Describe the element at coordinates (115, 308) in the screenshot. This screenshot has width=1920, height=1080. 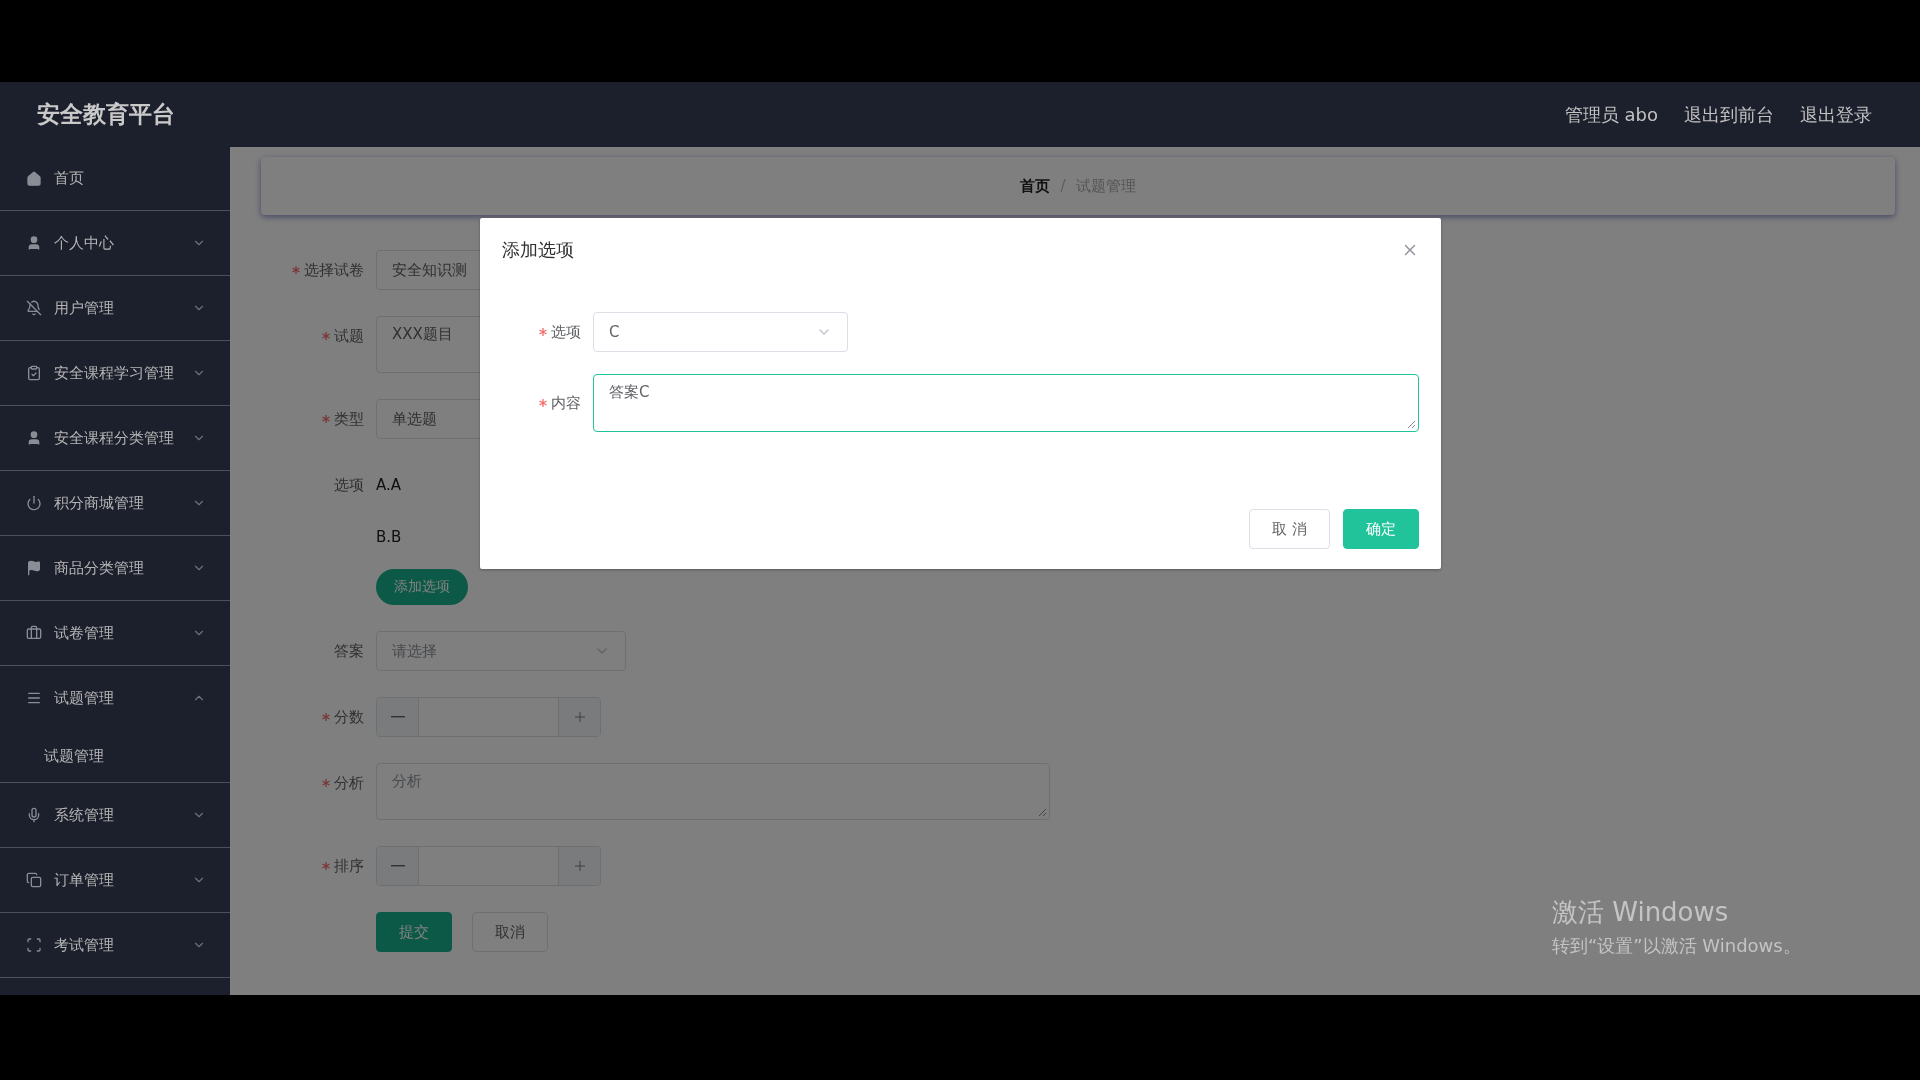
I see `sidebar-item: 用户管理` at that location.